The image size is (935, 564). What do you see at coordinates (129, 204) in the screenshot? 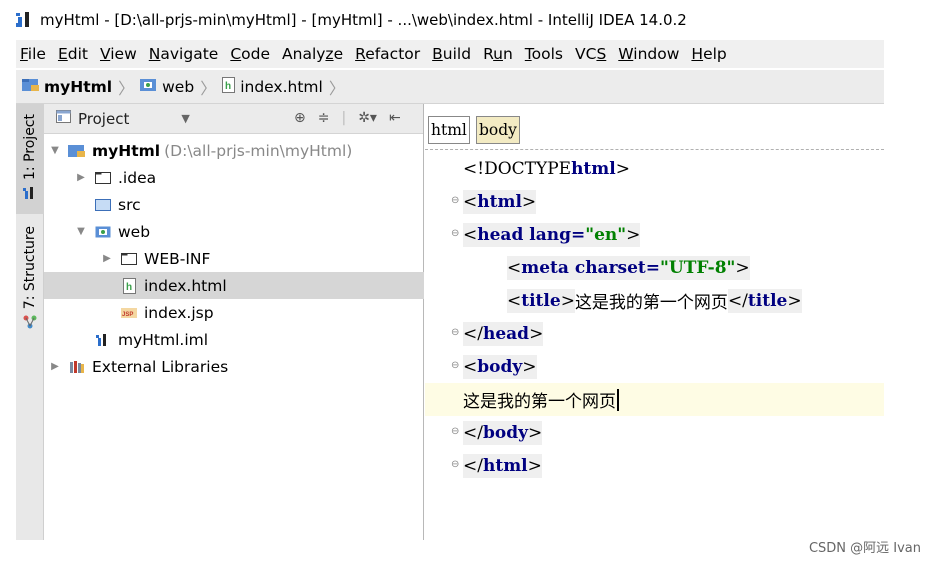
I see `tree-item-src-label: src` at bounding box center [129, 204].